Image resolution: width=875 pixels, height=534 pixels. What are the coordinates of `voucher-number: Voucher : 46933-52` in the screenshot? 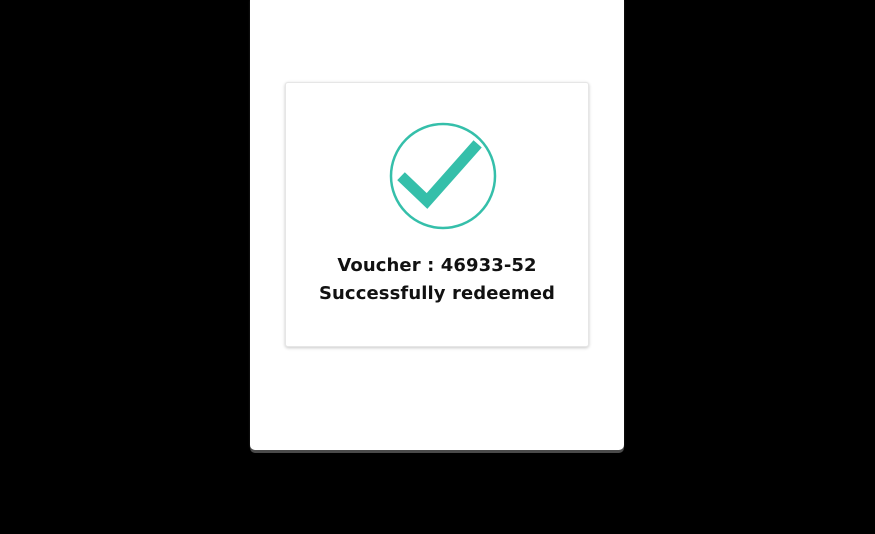 It's located at (437, 265).